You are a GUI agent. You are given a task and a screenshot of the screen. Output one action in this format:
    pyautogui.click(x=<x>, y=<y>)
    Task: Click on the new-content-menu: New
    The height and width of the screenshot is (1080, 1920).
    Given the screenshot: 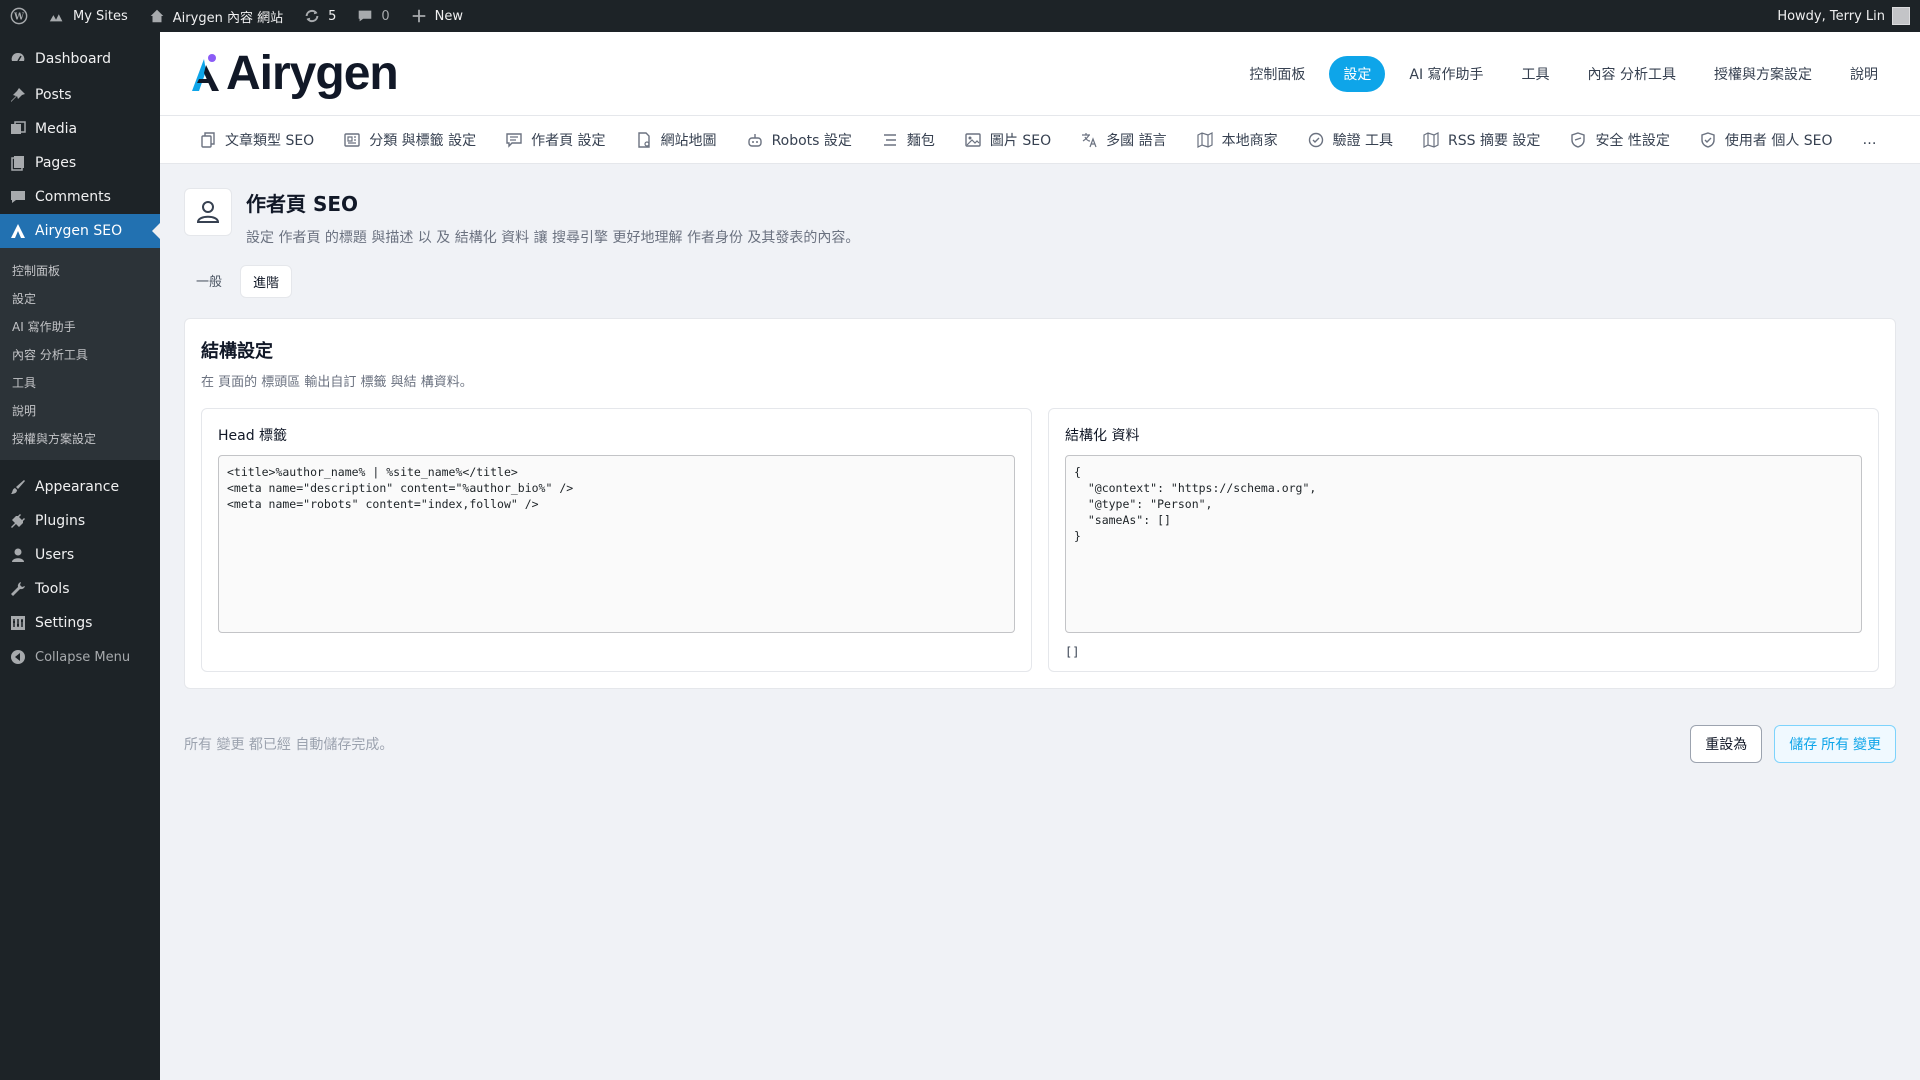 What is the action you would take?
    pyautogui.click(x=436, y=16)
    